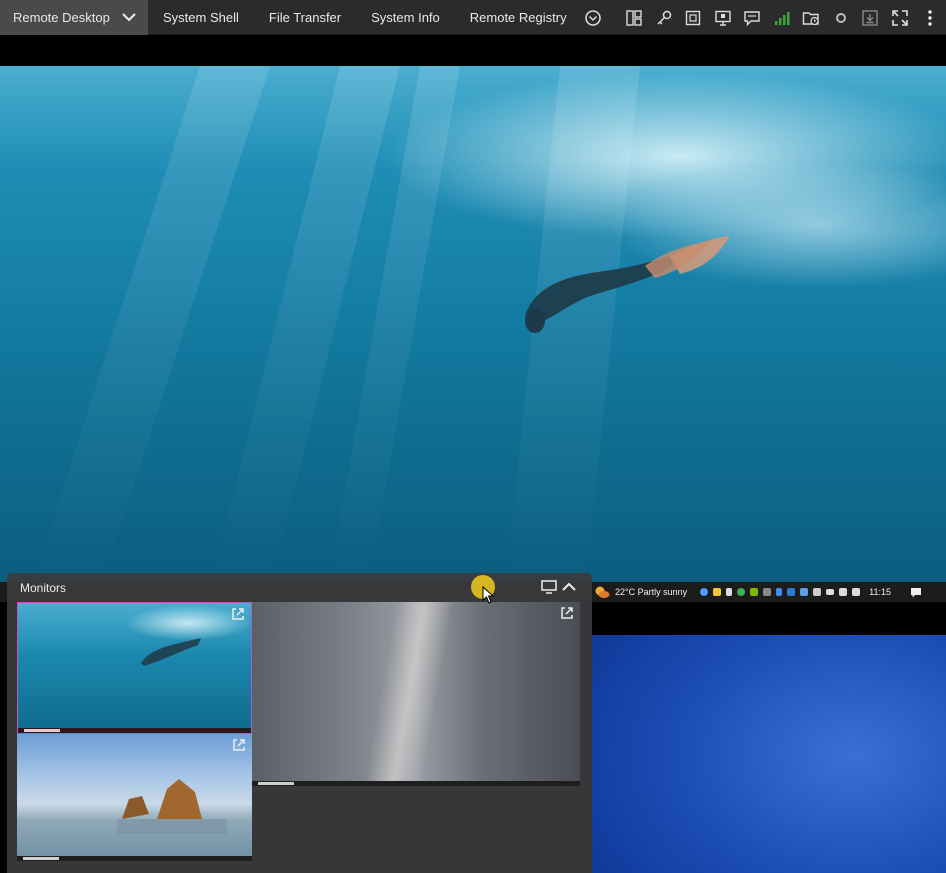 The width and height of the screenshot is (946, 873). What do you see at coordinates (488, 595) in the screenshot?
I see `mouse-cursor-icon` at bounding box center [488, 595].